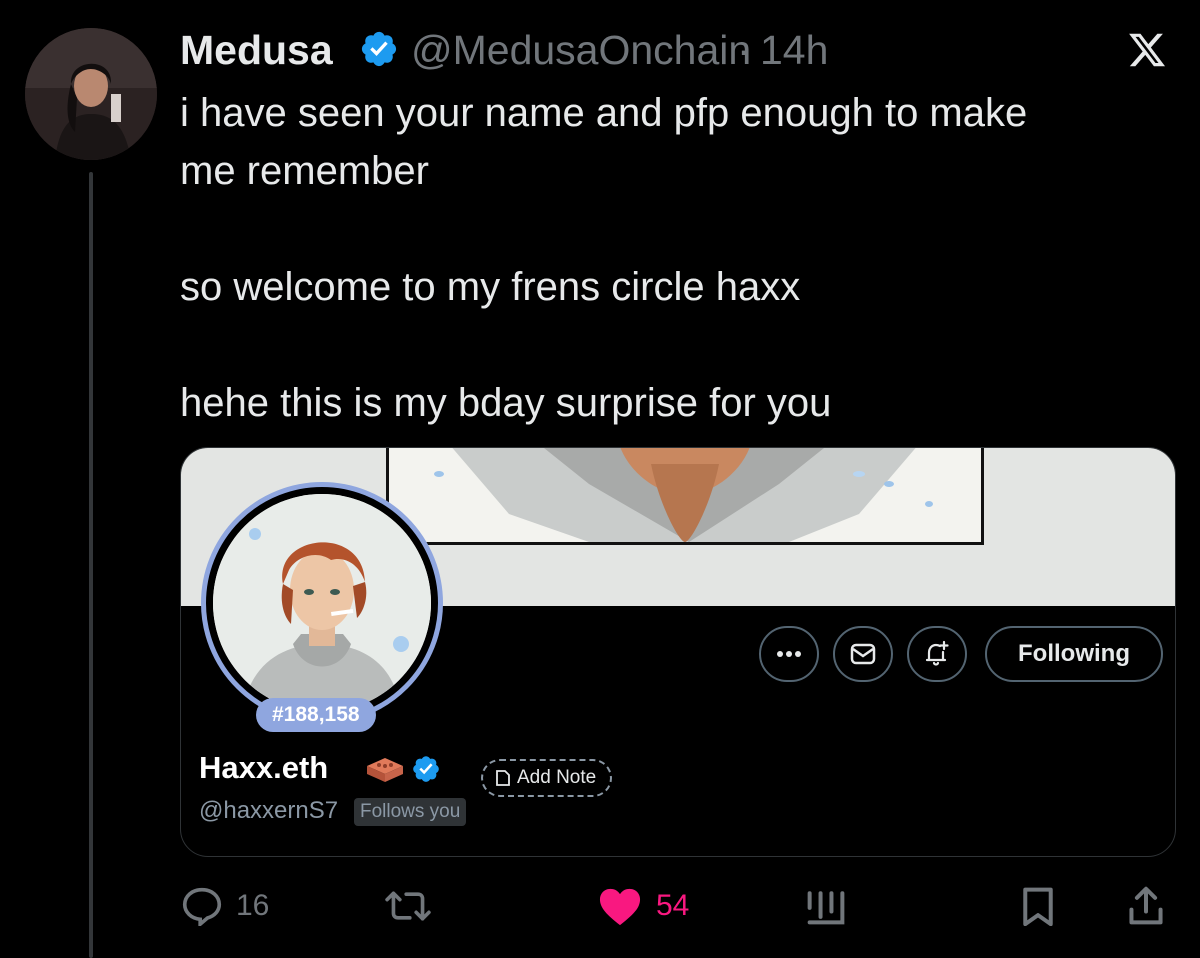  Describe the element at coordinates (91, 565) in the screenshot. I see `thread-line` at that location.